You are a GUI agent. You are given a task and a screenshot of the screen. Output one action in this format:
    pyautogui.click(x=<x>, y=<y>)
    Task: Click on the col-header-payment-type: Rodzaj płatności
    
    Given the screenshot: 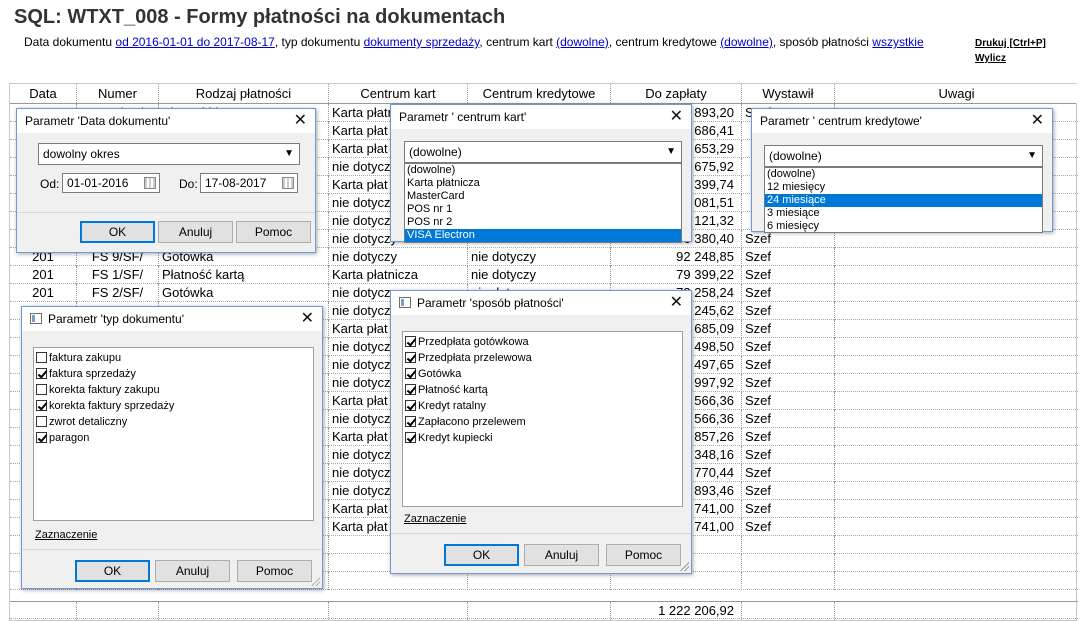 What is the action you would take?
    pyautogui.click(x=244, y=93)
    